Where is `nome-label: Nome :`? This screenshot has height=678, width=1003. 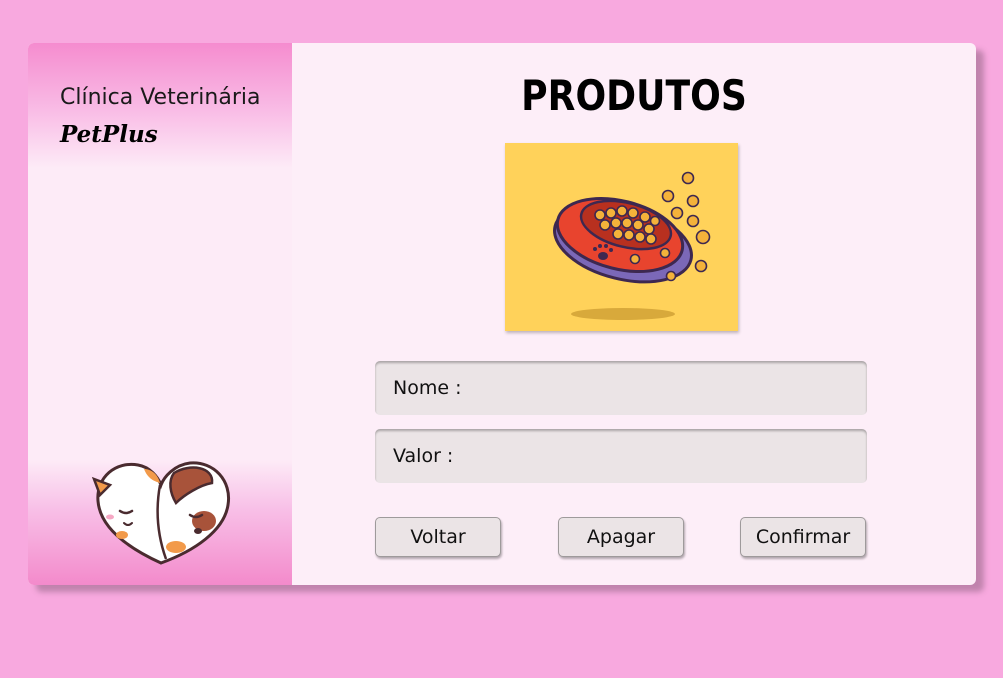 nome-label: Nome : is located at coordinates (427, 388).